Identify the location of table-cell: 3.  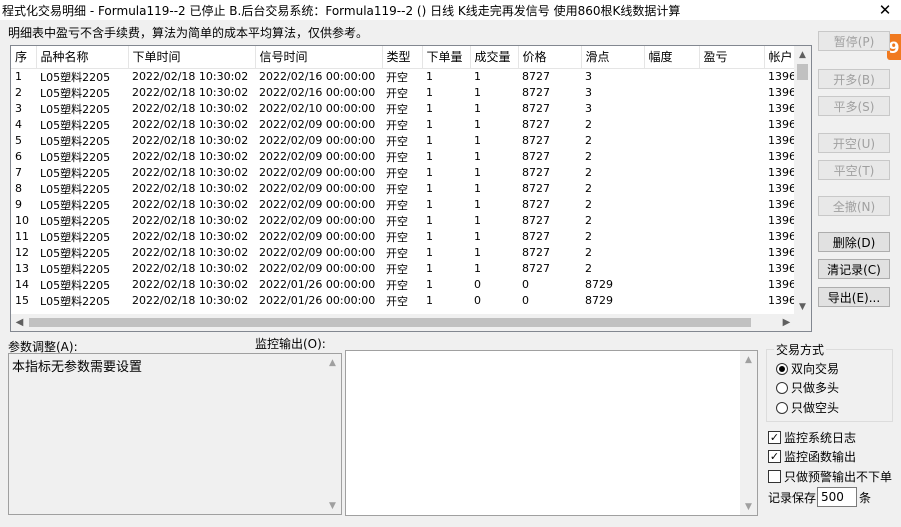
(18, 108).